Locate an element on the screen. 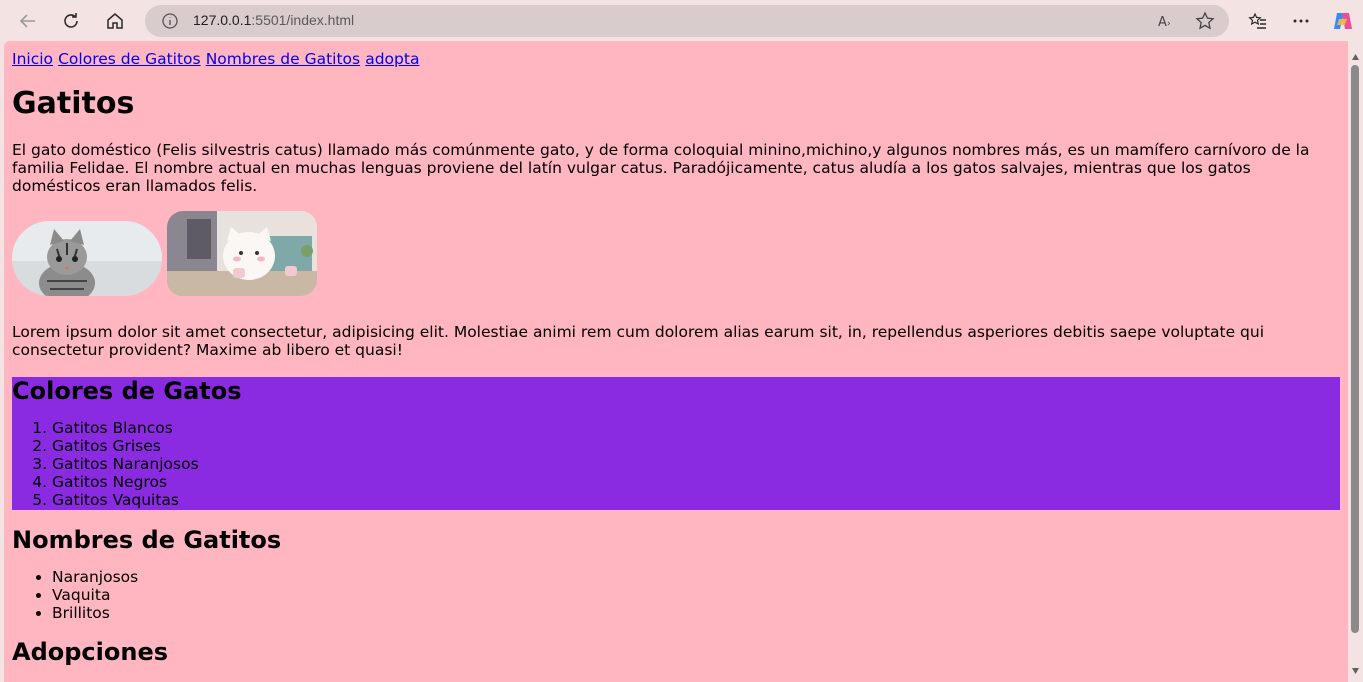 Image resolution: width=1363 pixels, height=682 pixels. scroll-down-arrow-icon is located at coordinates (1355, 669).